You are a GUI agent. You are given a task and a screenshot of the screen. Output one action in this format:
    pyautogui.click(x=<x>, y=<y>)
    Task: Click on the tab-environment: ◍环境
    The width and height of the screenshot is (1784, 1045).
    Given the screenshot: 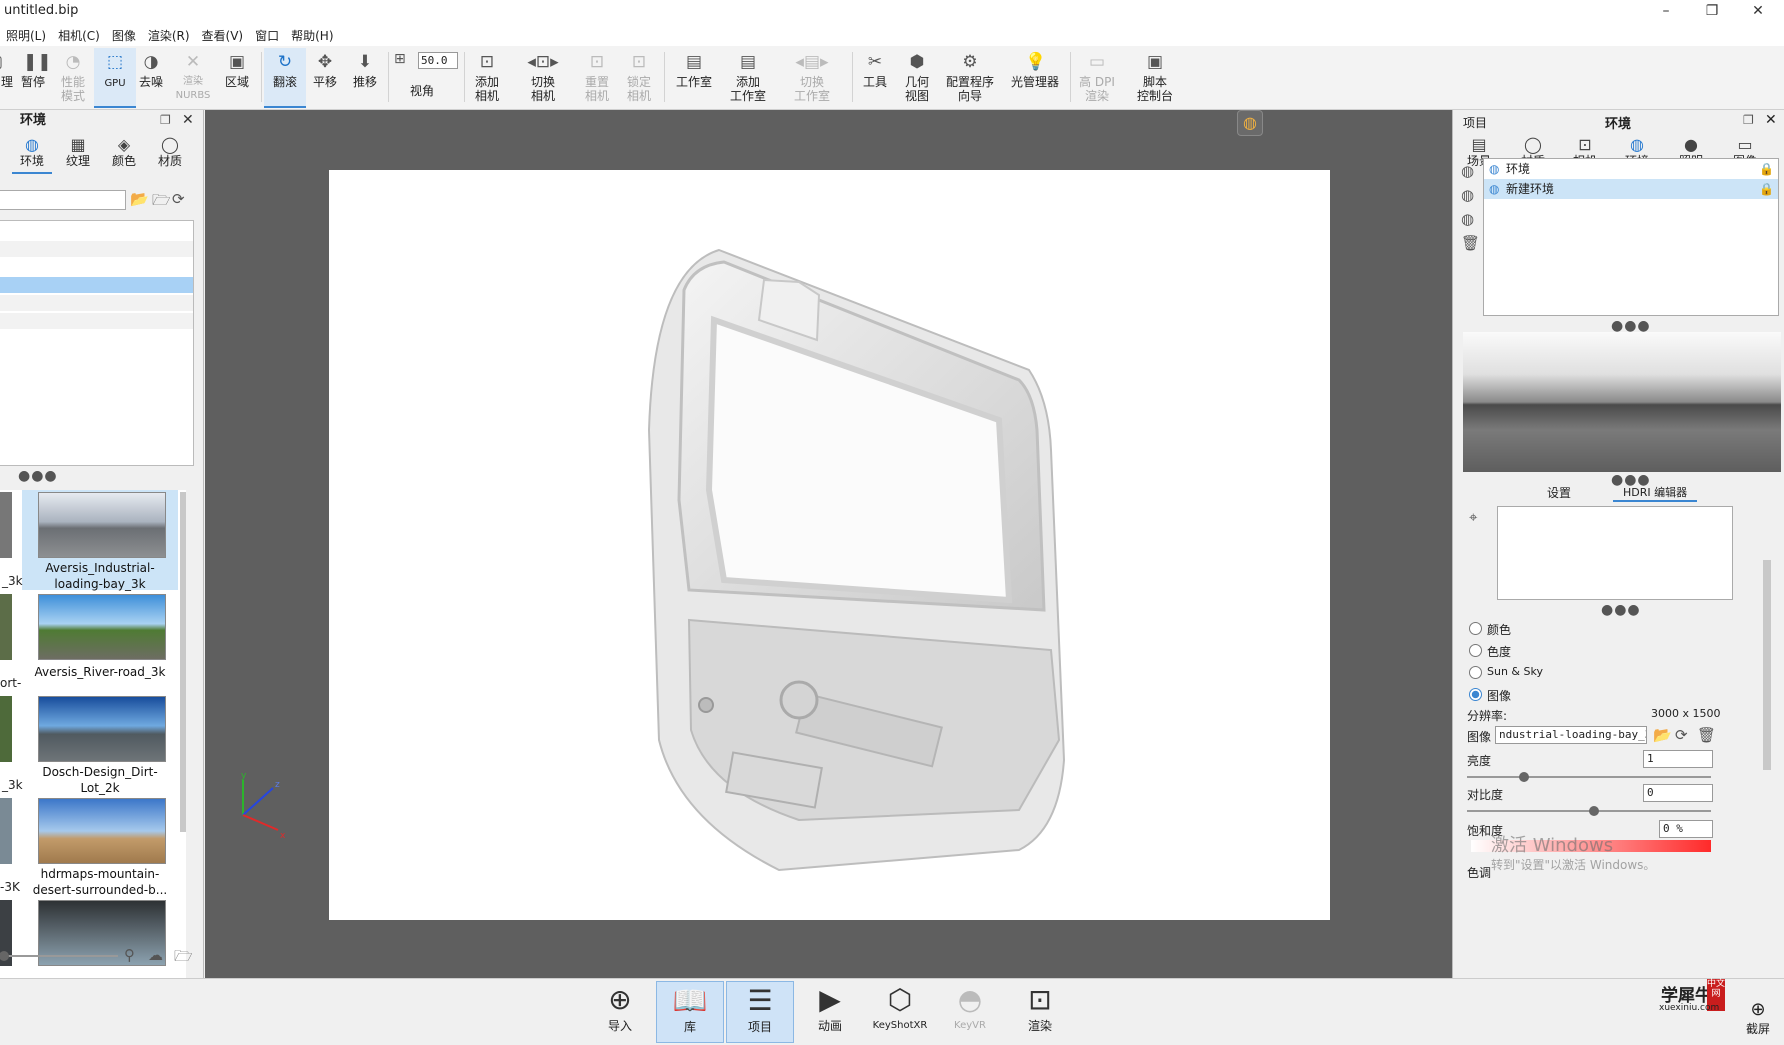 What is the action you would take?
    pyautogui.click(x=32, y=155)
    